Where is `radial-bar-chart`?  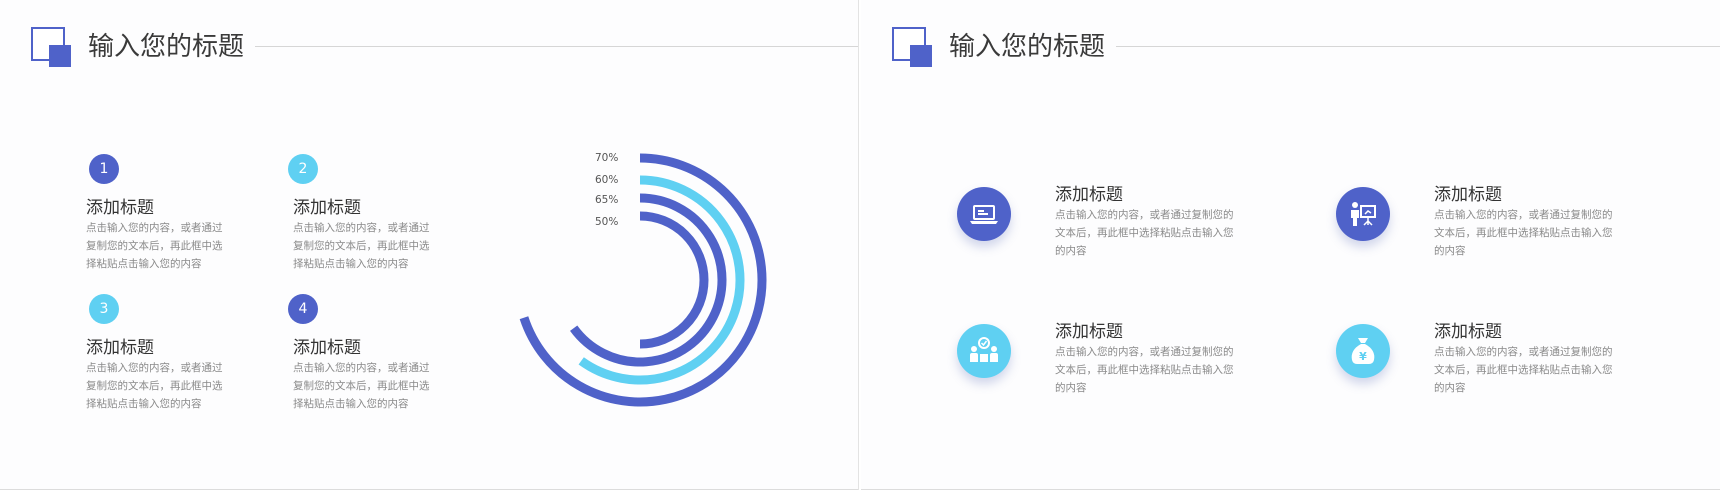
radial-bar-chart is located at coordinates (643, 280).